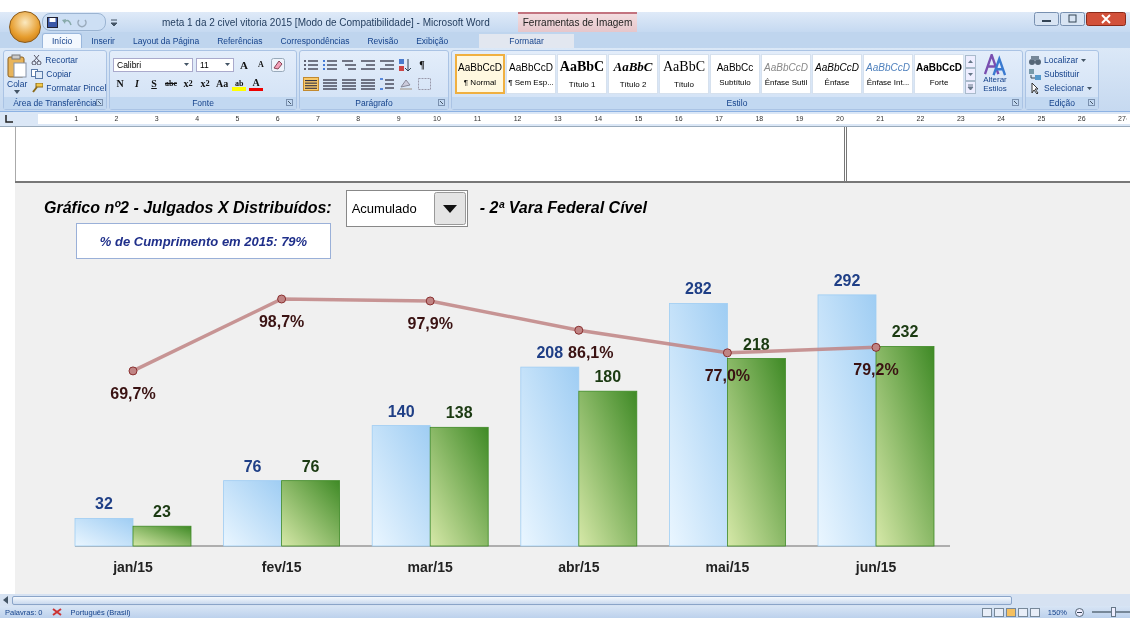  What do you see at coordinates (368, 64) in the screenshot?
I see `decrease-indent-icon` at bounding box center [368, 64].